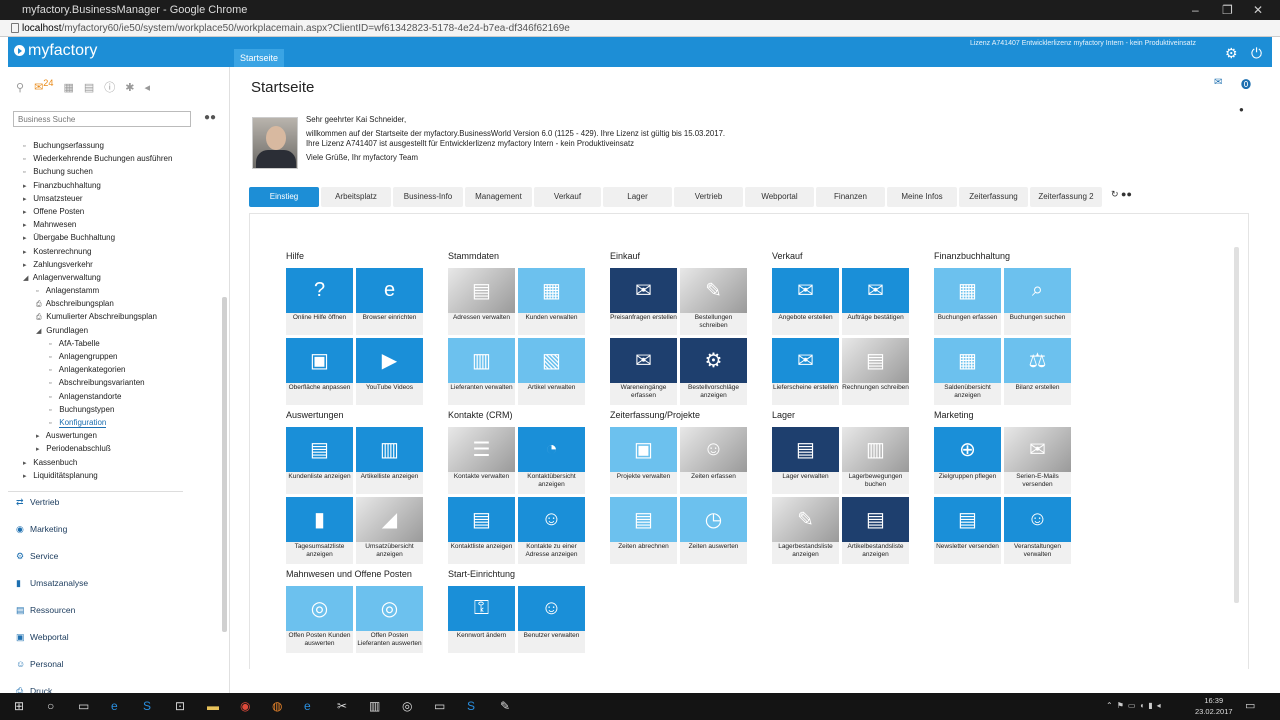 This screenshot has width=1280, height=720. I want to click on info-icon: ⓘ, so click(109, 87).